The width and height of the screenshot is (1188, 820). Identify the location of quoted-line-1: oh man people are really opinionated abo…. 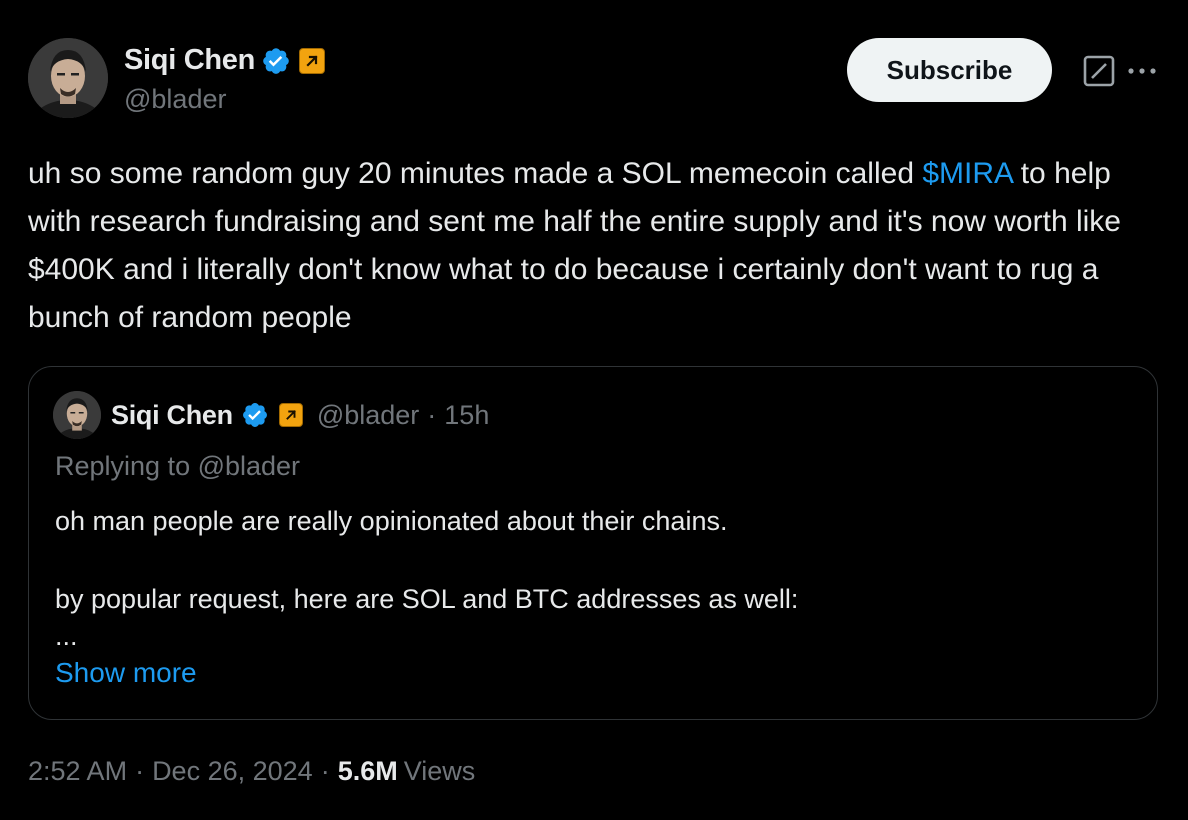
(391, 521).